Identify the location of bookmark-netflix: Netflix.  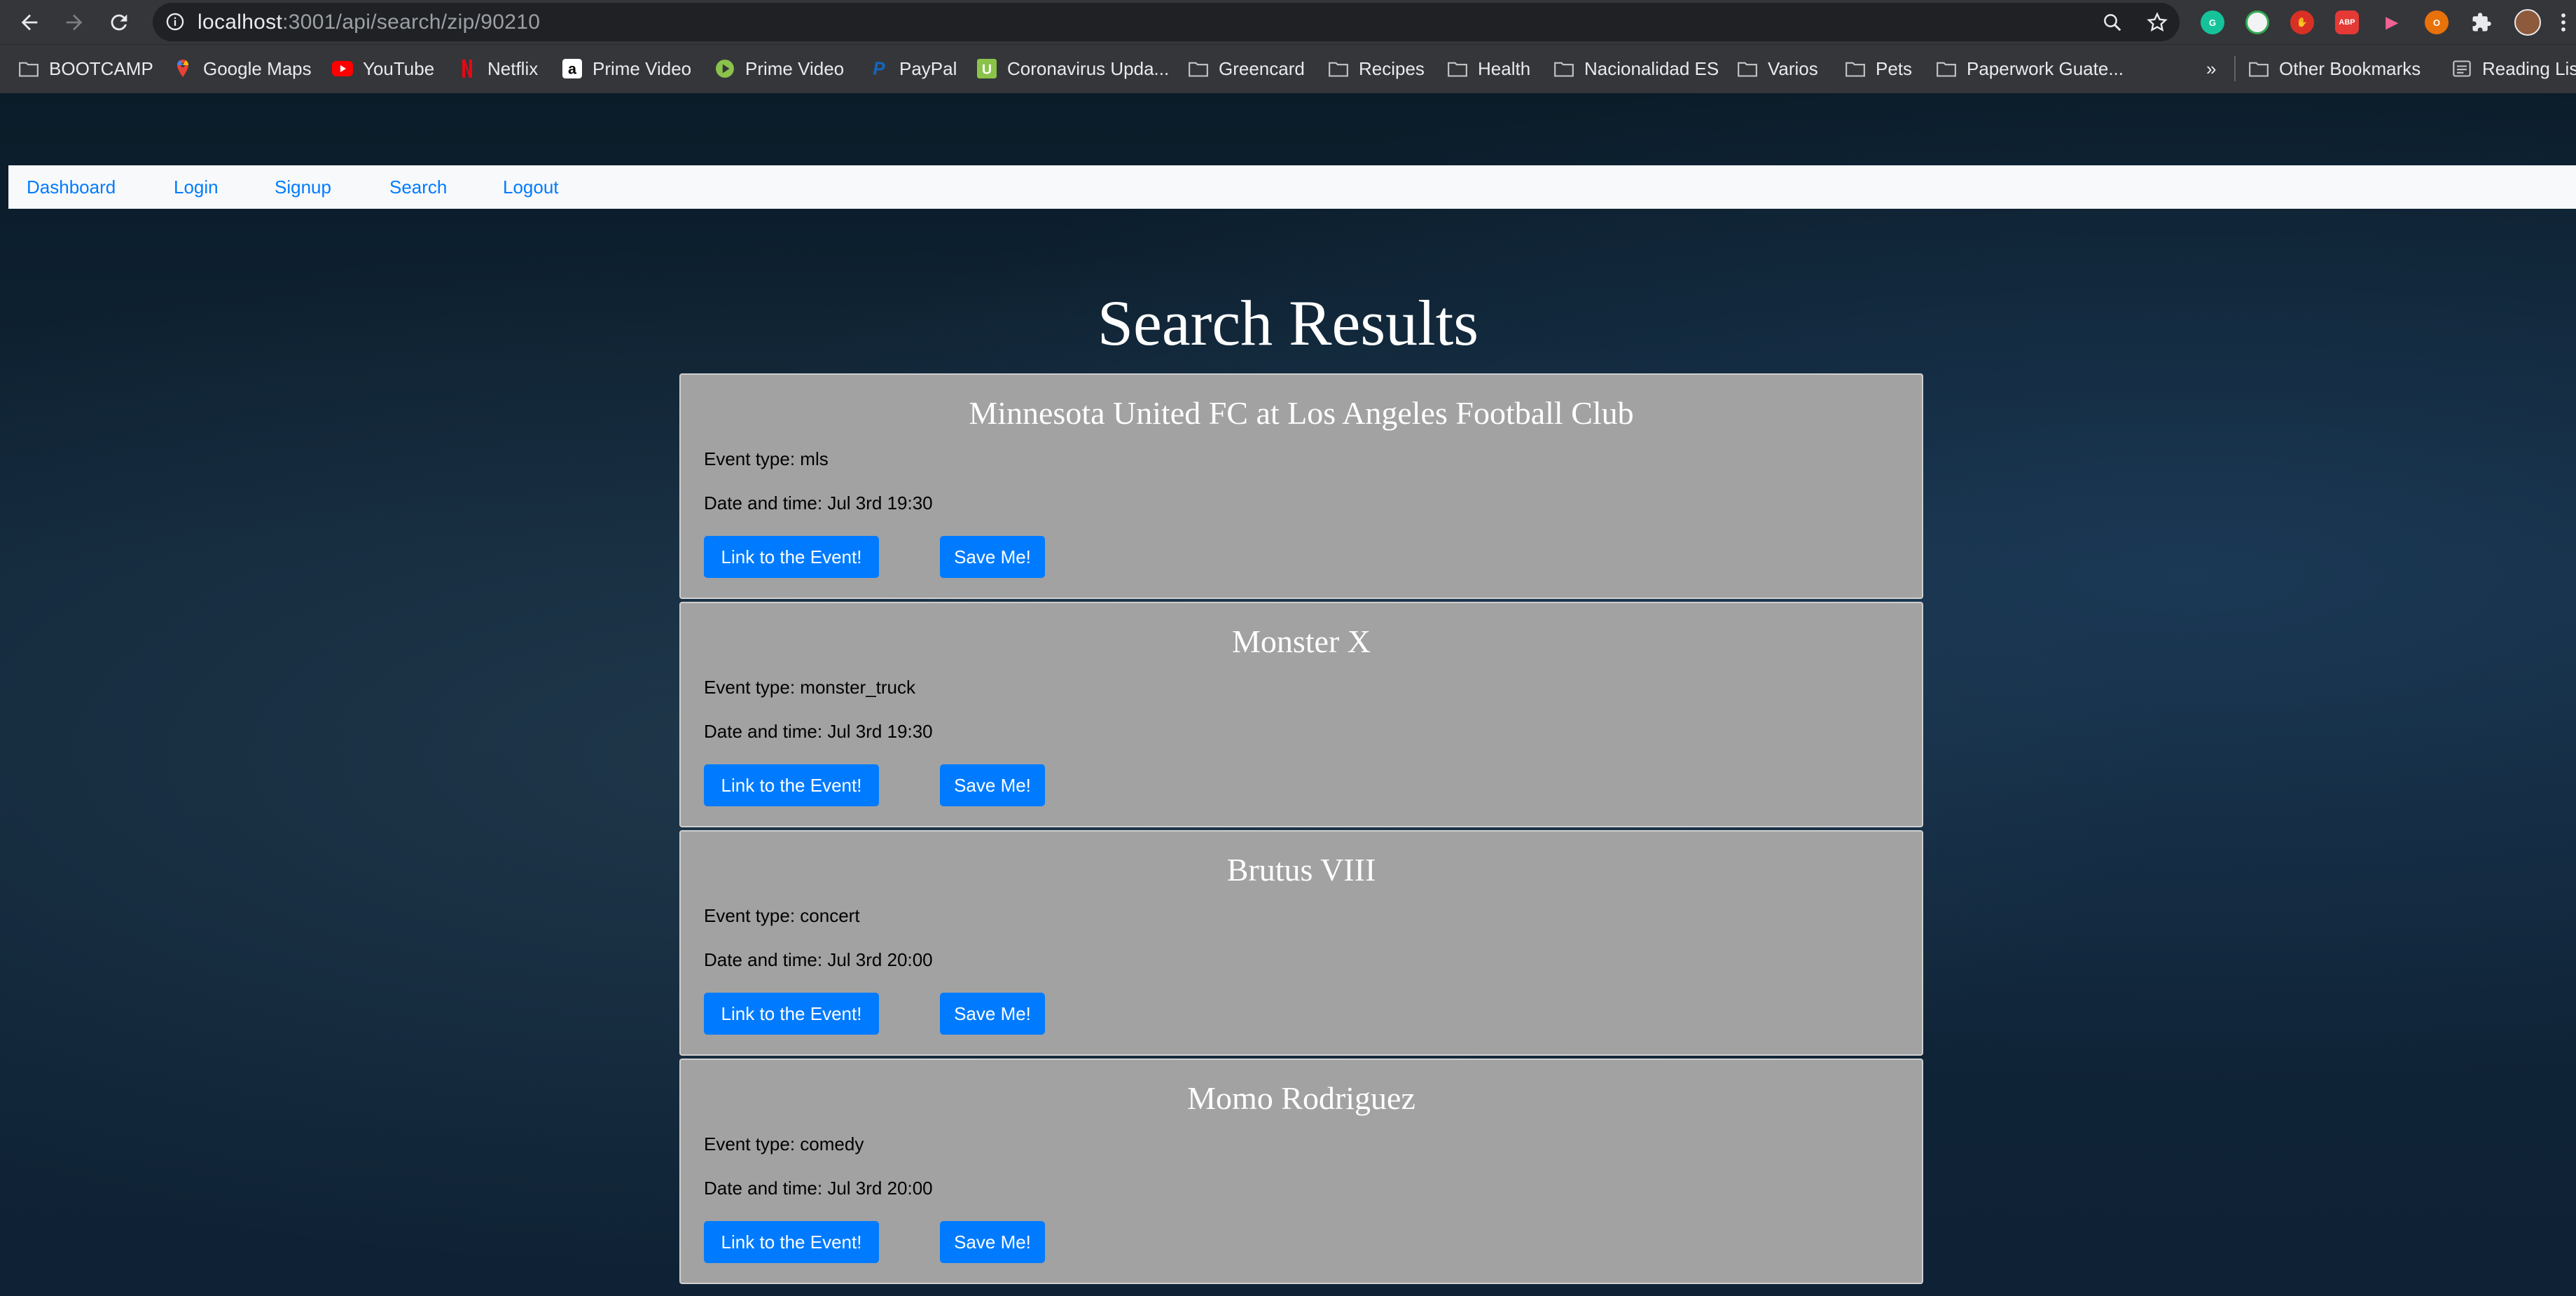
(497, 69).